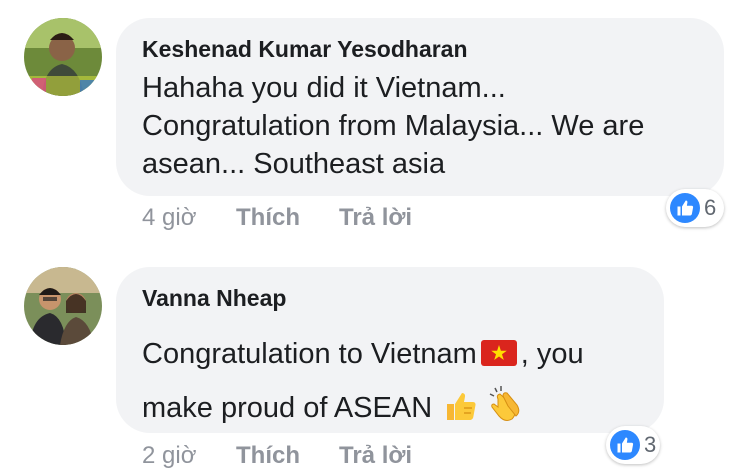 Image resolution: width=750 pixels, height=474 pixels. Describe the element at coordinates (309, 354) in the screenshot. I see `comment-text-segment: Congratulation to Vietnam` at that location.